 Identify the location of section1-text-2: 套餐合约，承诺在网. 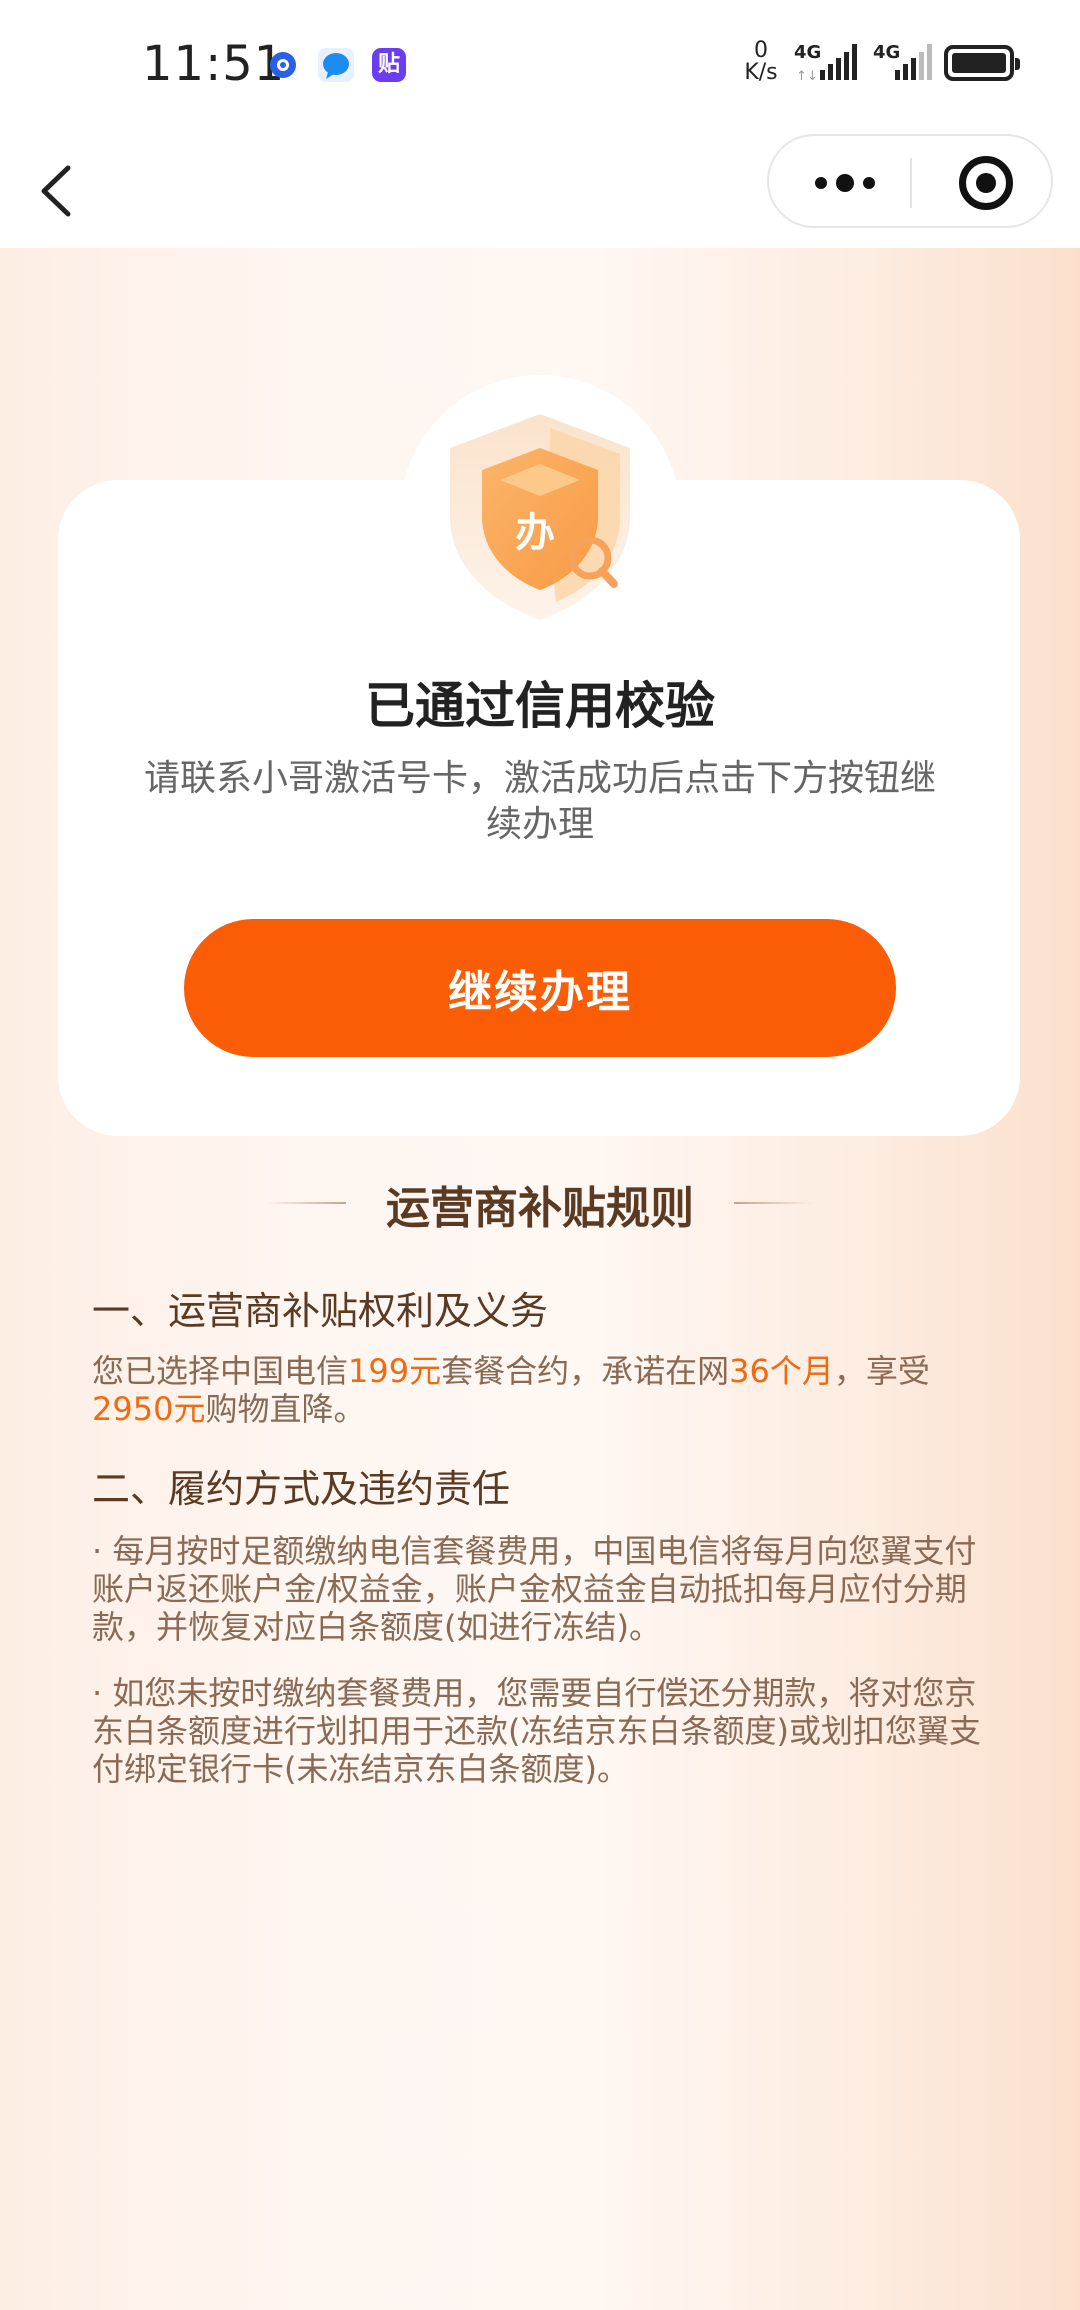
(585, 1371).